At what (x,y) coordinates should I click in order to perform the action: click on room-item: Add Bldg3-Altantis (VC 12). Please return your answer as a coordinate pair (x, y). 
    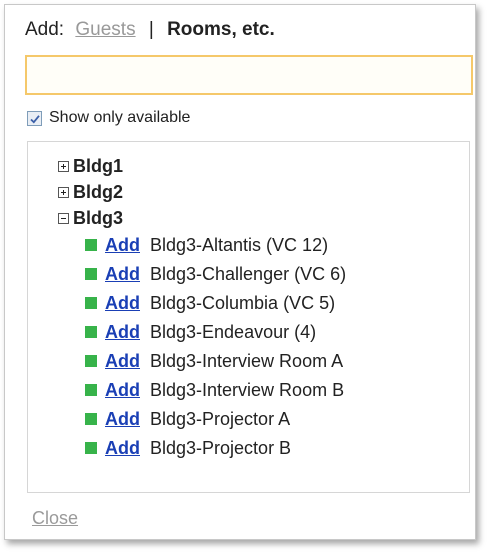
    Looking at the image, I should click on (206, 245).